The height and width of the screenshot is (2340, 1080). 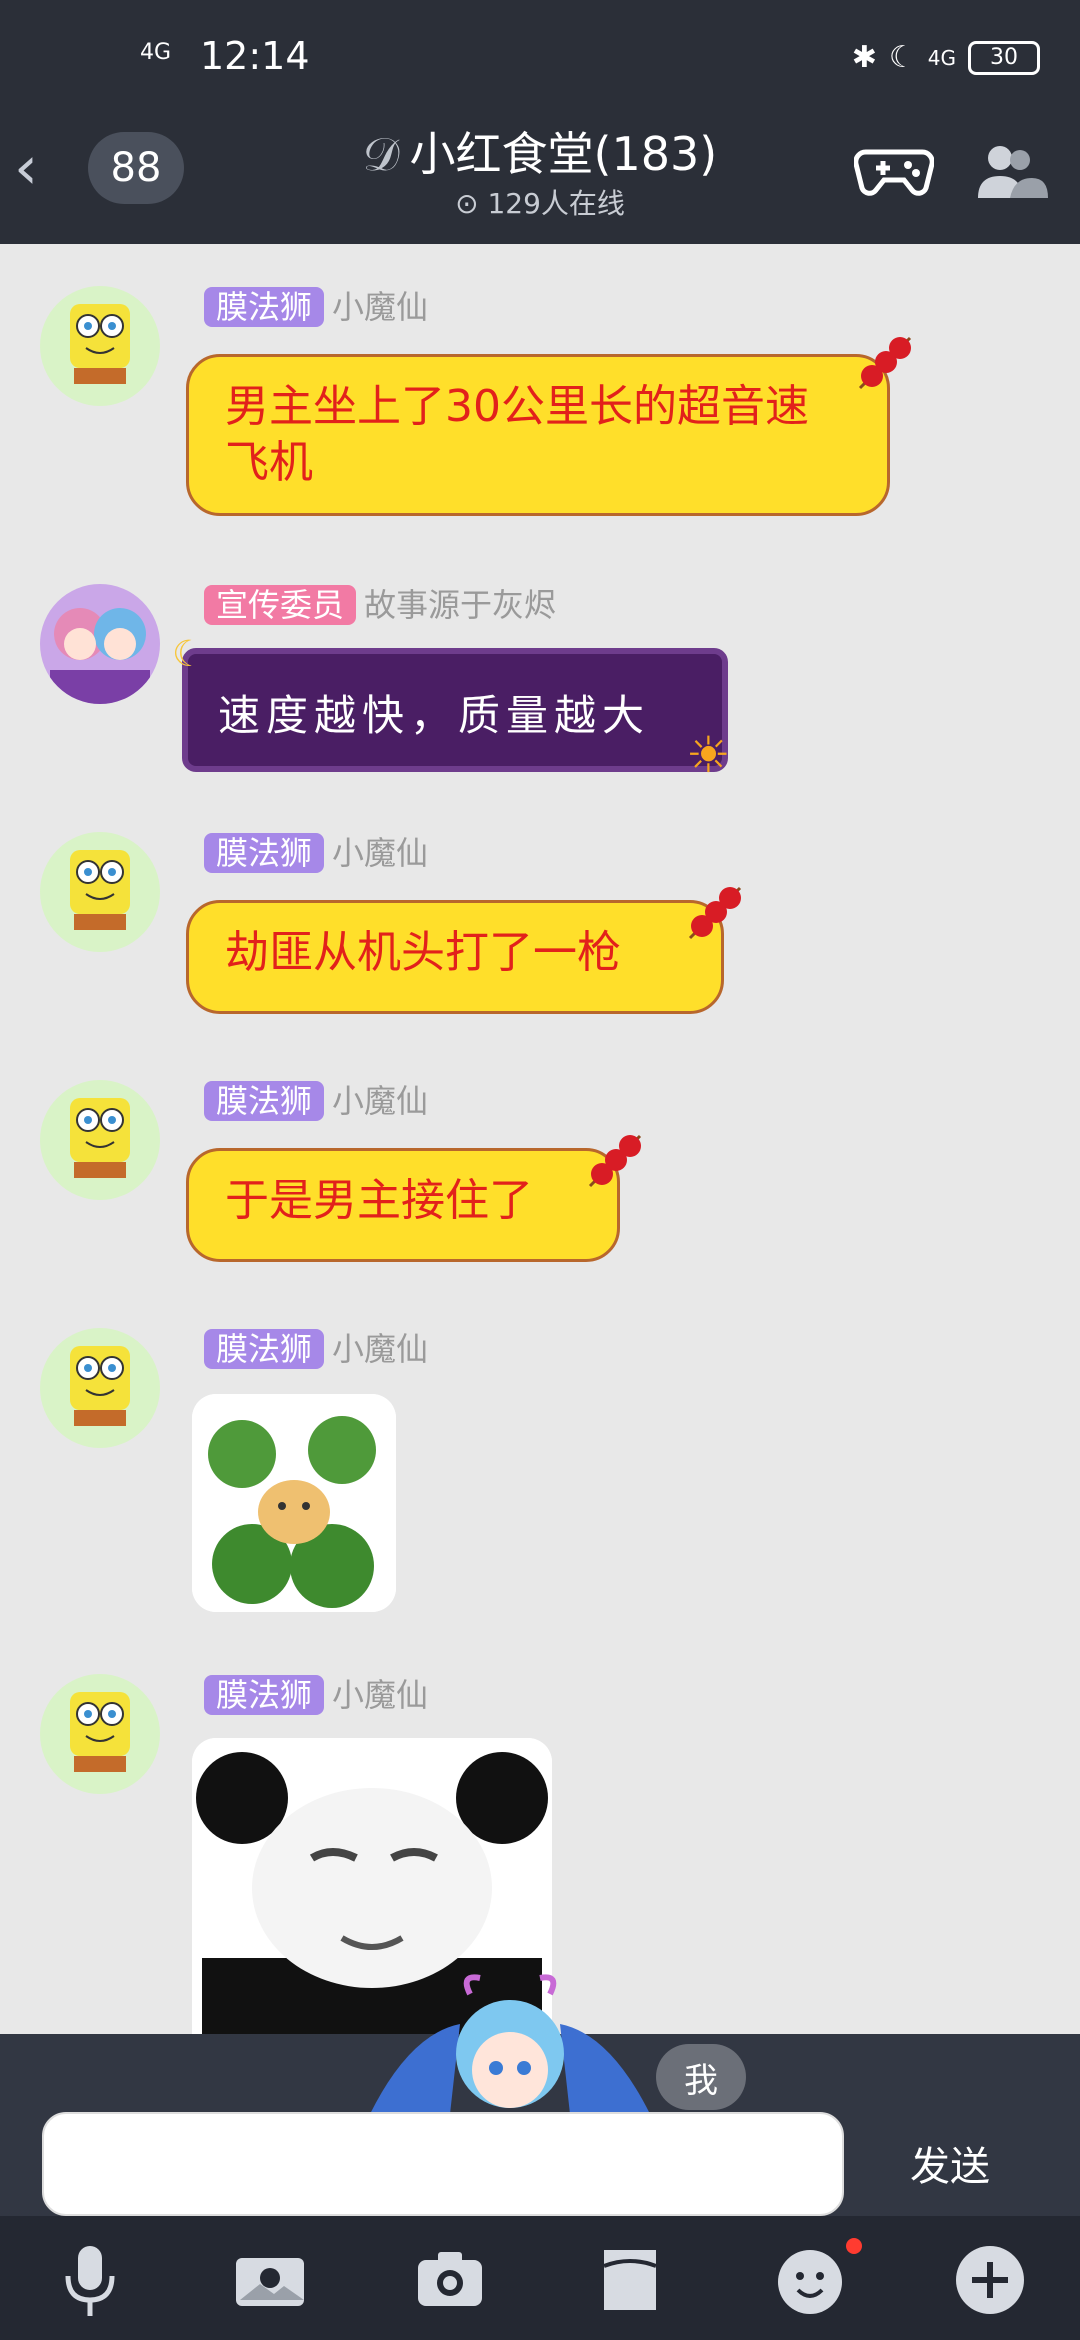 I want to click on microphone-icon, so click(x=90, y=2280).